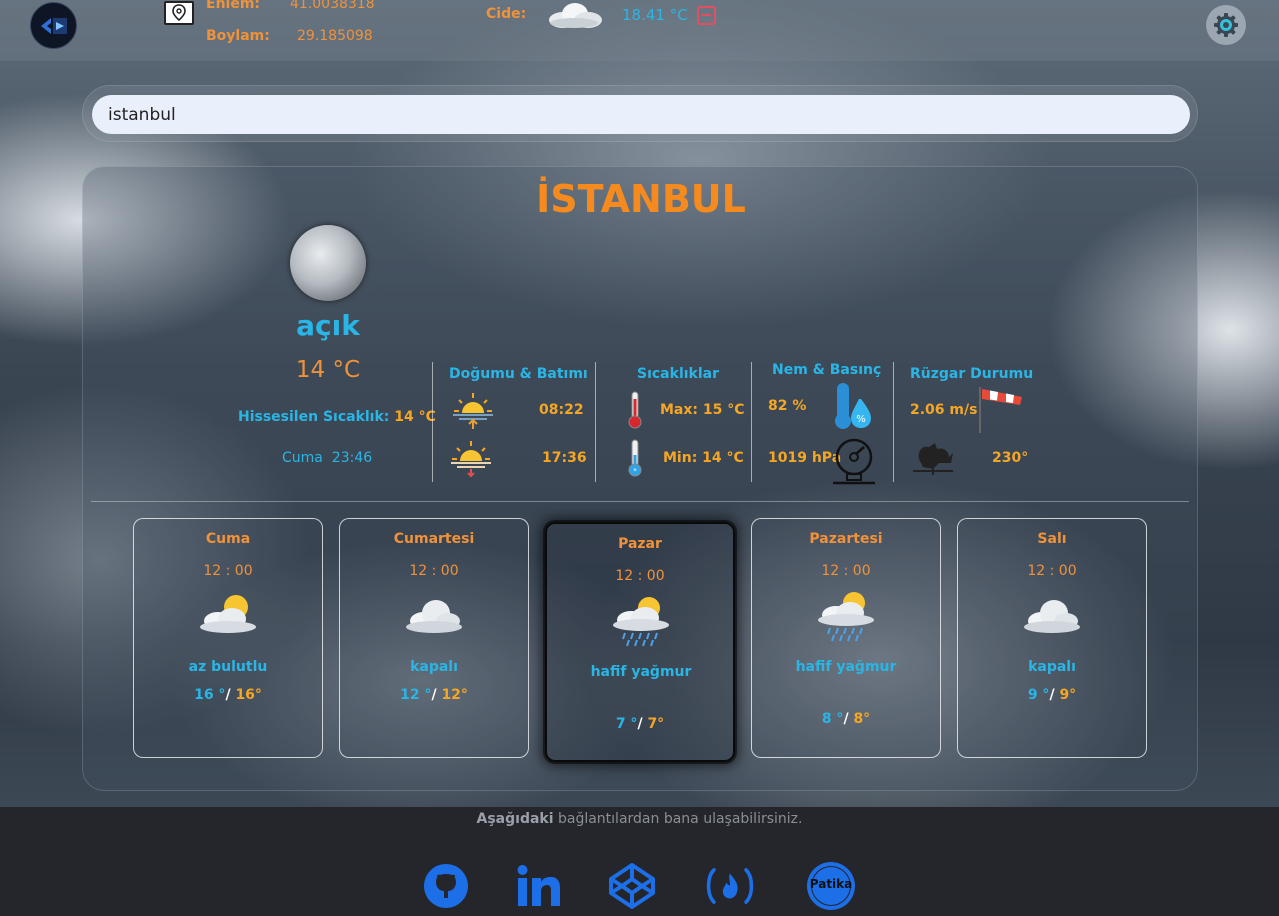 The width and height of the screenshot is (1279, 916). I want to click on forecast-day: Pazar, so click(640, 544).